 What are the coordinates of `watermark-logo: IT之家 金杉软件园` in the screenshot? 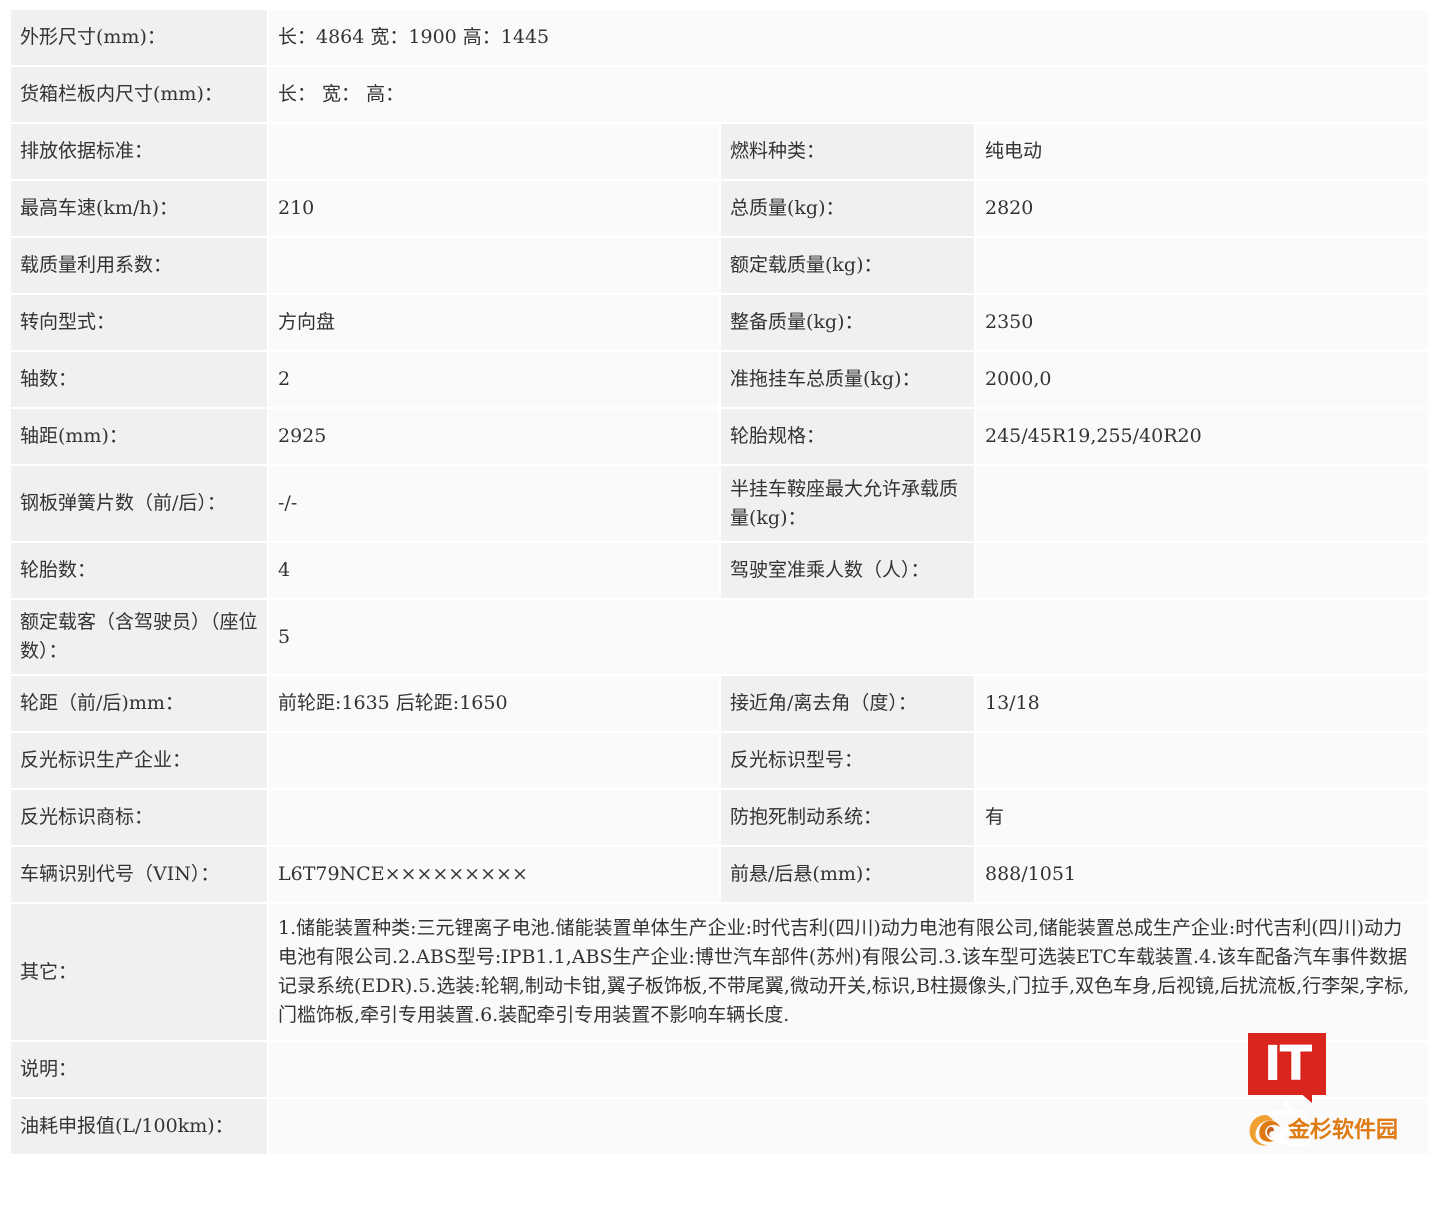 It's located at (1333, 1124).